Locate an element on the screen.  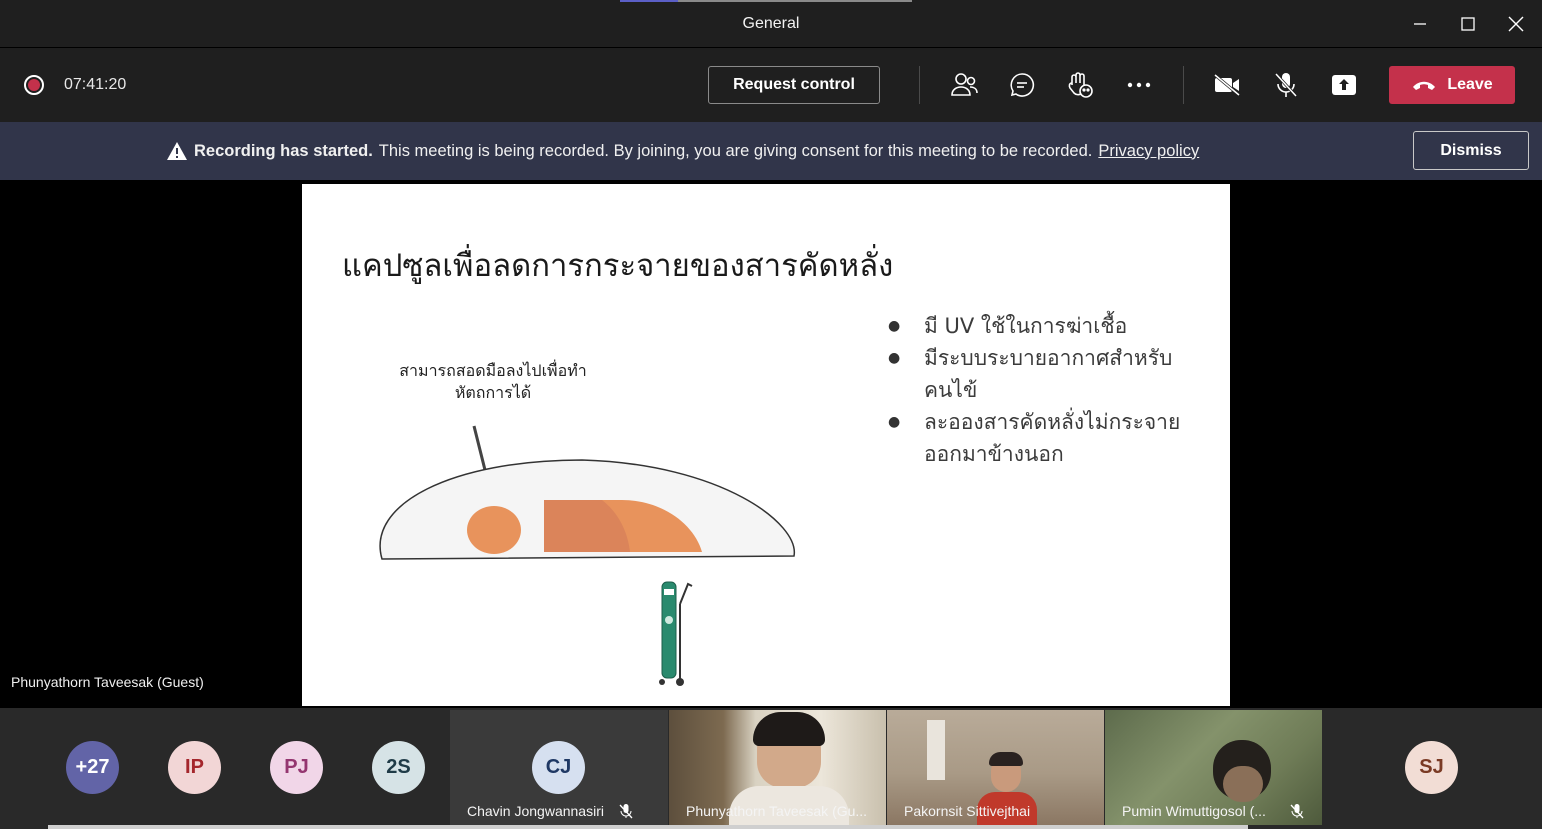
leave-button: Leave is located at coordinates (1452, 85).